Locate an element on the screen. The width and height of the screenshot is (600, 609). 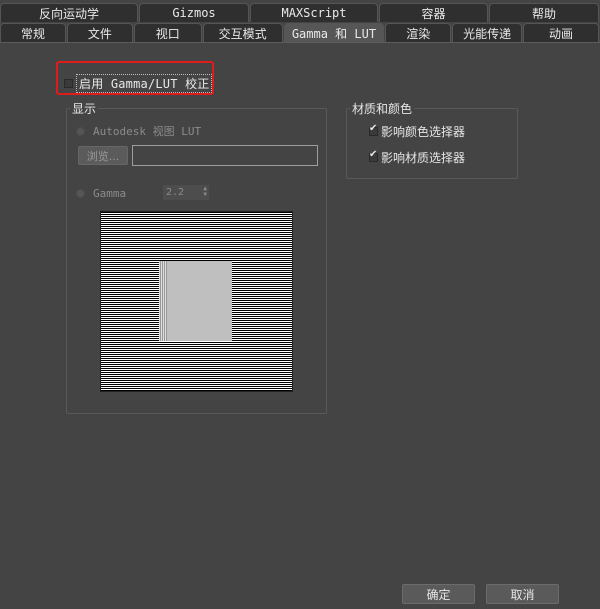
tab-ik: 反向运动学 is located at coordinates (69, 12).